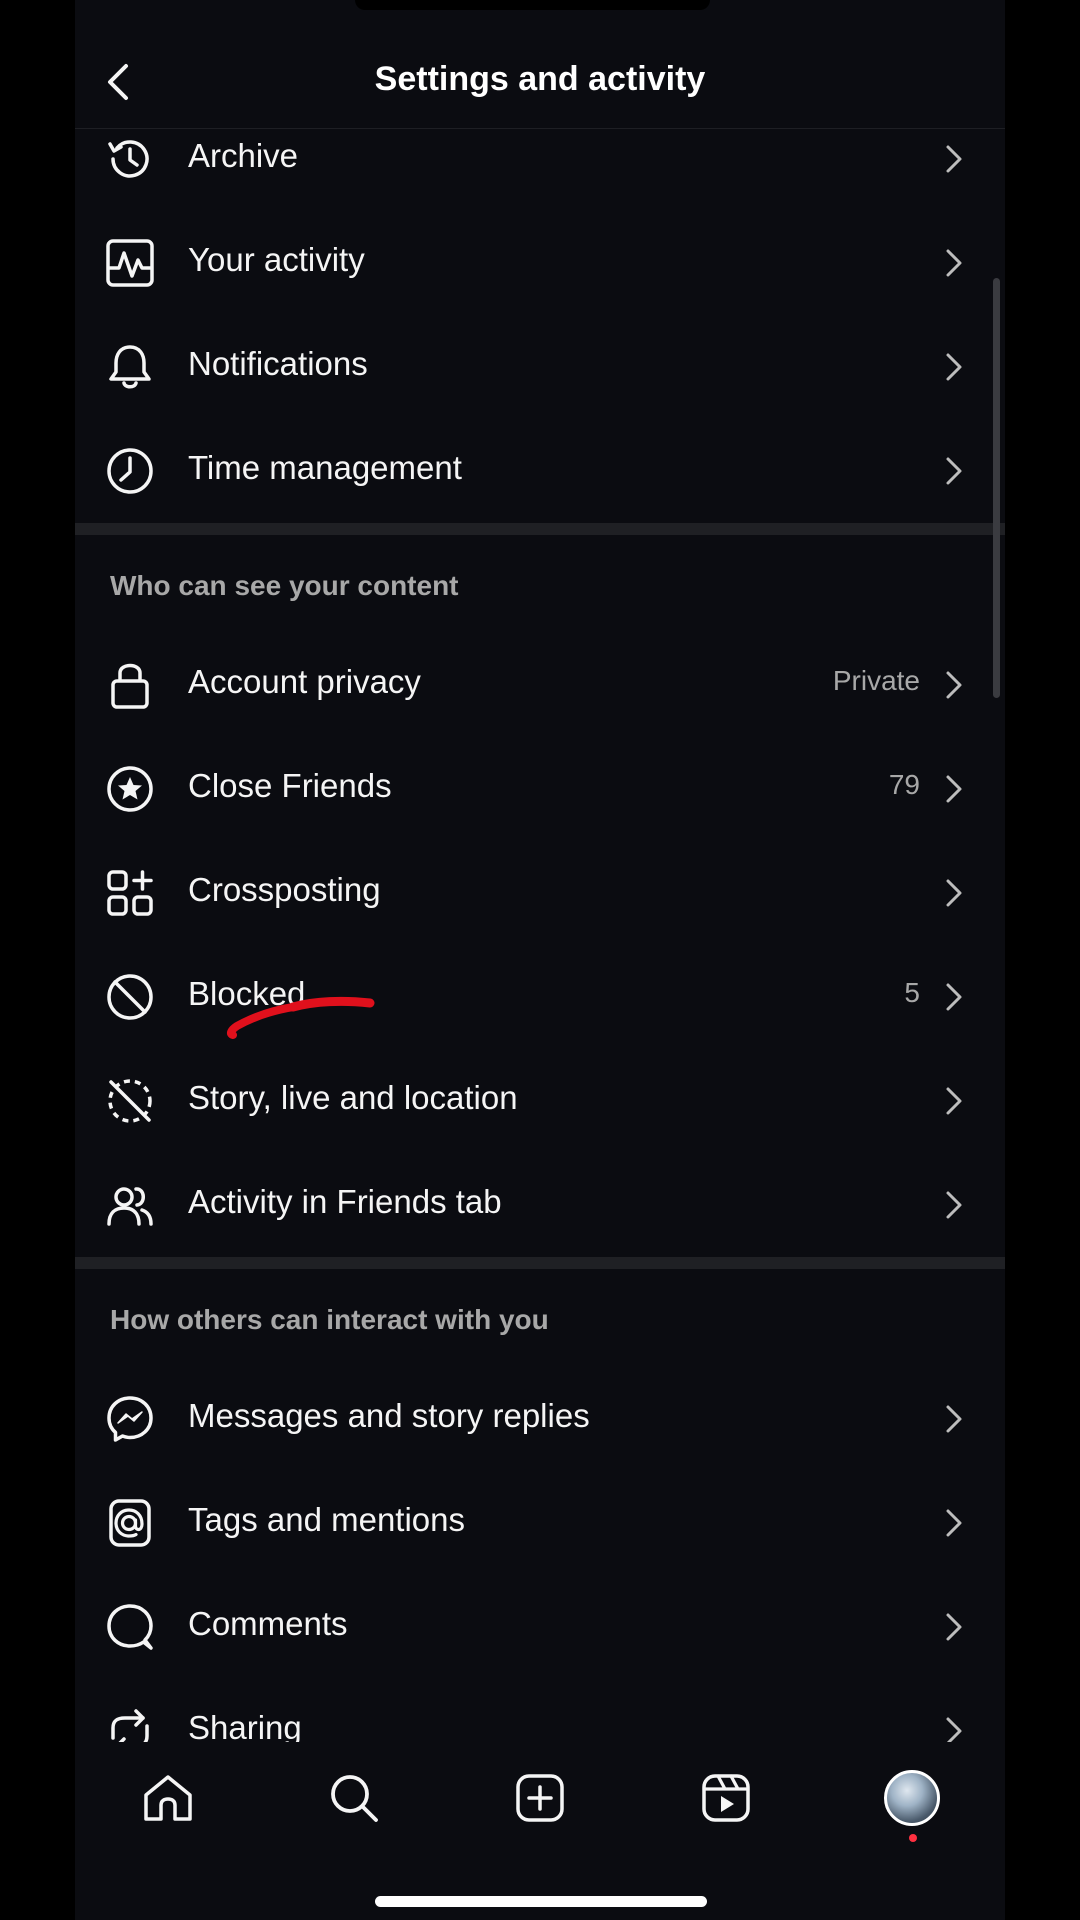  What do you see at coordinates (541, 1901) in the screenshot?
I see `home-indicator` at bounding box center [541, 1901].